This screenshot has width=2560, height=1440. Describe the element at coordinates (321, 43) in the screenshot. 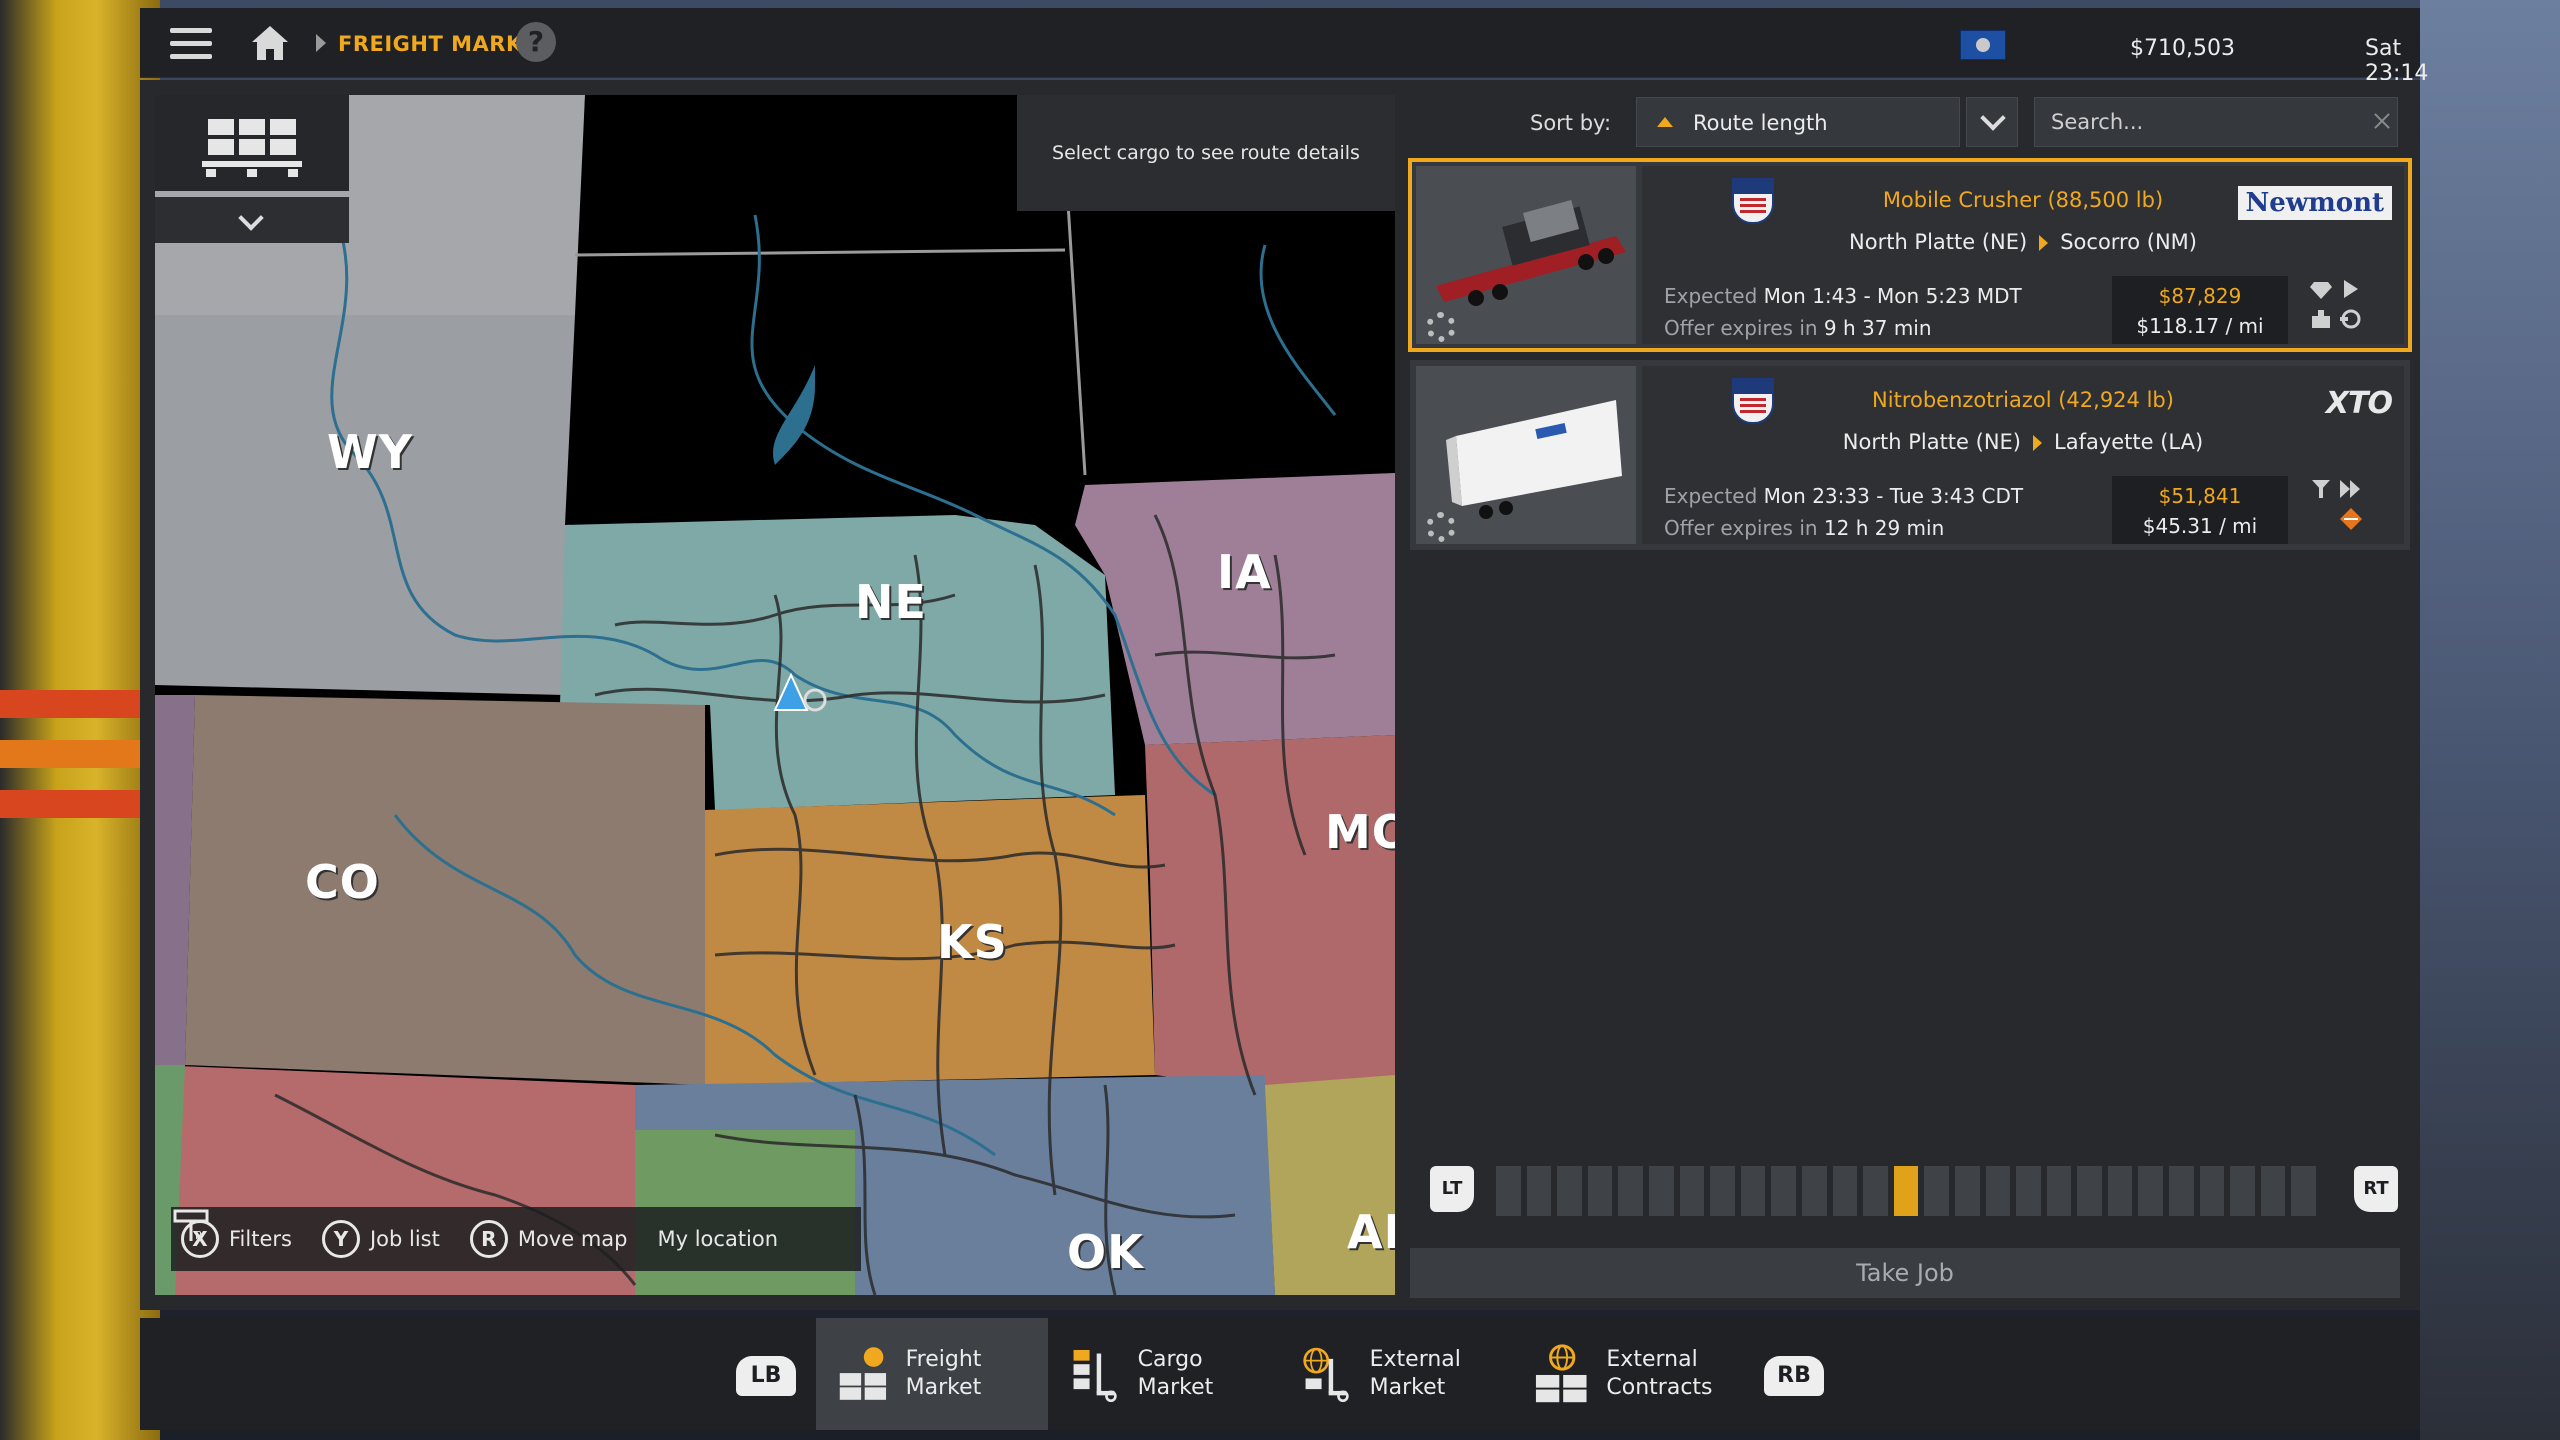

I see `breadcrumb-chevron-icon` at that location.